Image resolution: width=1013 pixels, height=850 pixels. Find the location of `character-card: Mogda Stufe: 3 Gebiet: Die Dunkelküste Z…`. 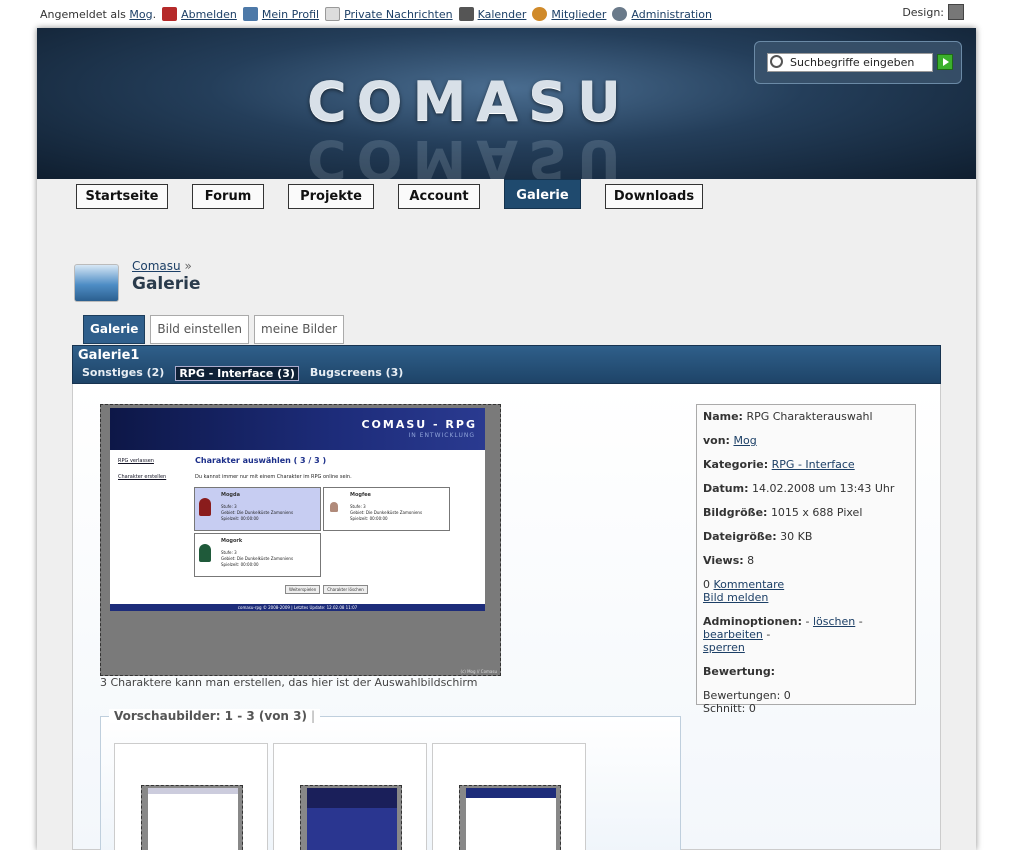

character-card: Mogda Stufe: 3 Gebiet: Die Dunkelküste Z… is located at coordinates (257, 509).